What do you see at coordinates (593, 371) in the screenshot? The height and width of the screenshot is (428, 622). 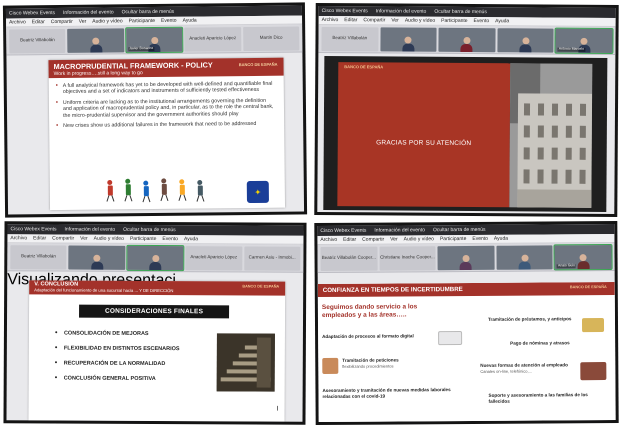 I see `support-photo` at bounding box center [593, 371].